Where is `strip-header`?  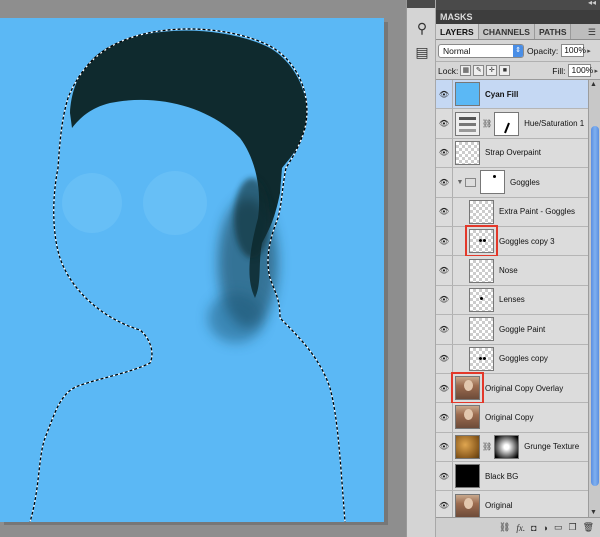
strip-header is located at coordinates (421, 4).